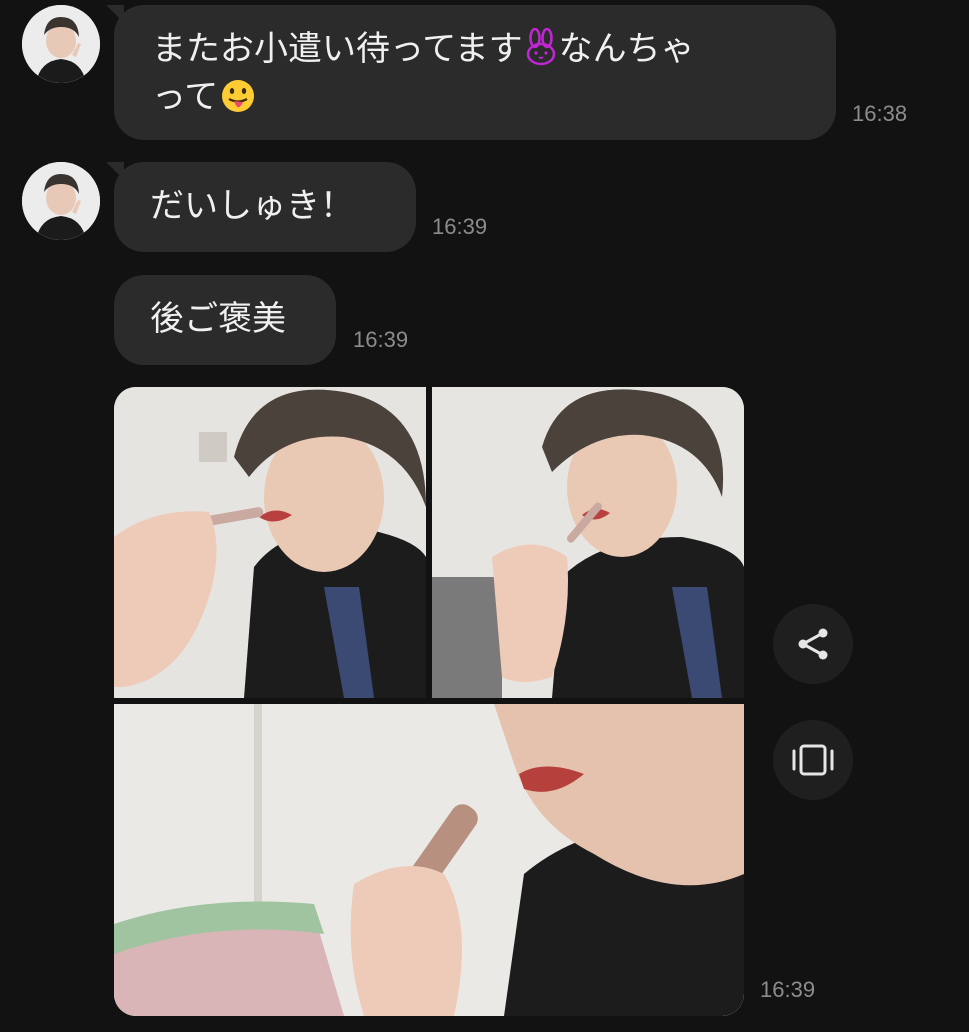 Image resolution: width=969 pixels, height=1032 pixels. Describe the element at coordinates (788, 989) in the screenshot. I see `photo-timestamp: 16:39` at that location.